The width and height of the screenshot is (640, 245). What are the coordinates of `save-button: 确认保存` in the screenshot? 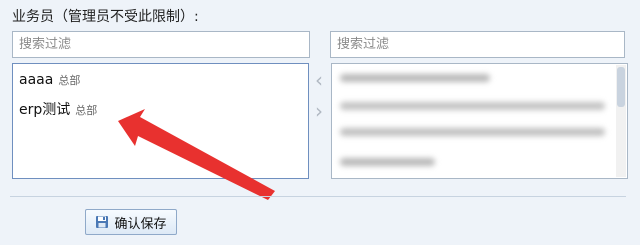 It's located at (131, 222).